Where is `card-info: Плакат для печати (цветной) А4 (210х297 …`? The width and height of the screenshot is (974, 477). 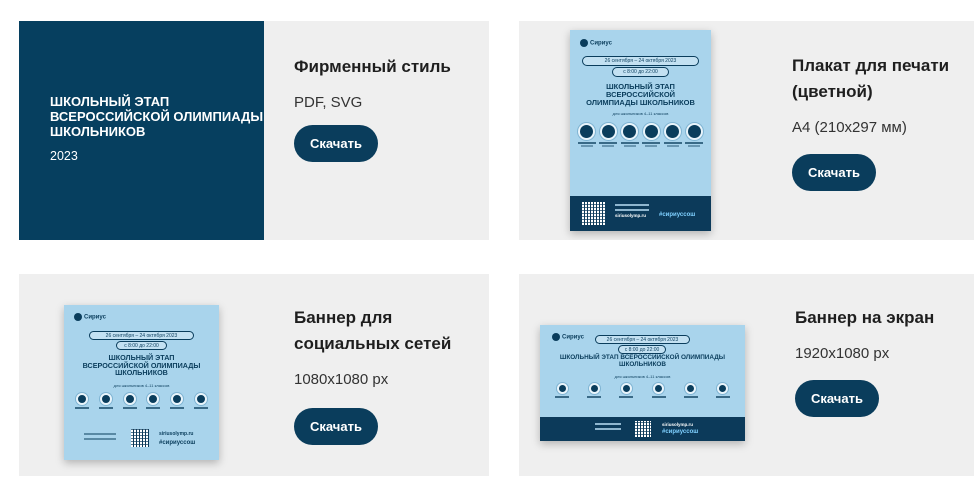 card-info: Плакат для печати (цветной) А4 (210х297 … is located at coordinates (883, 130).